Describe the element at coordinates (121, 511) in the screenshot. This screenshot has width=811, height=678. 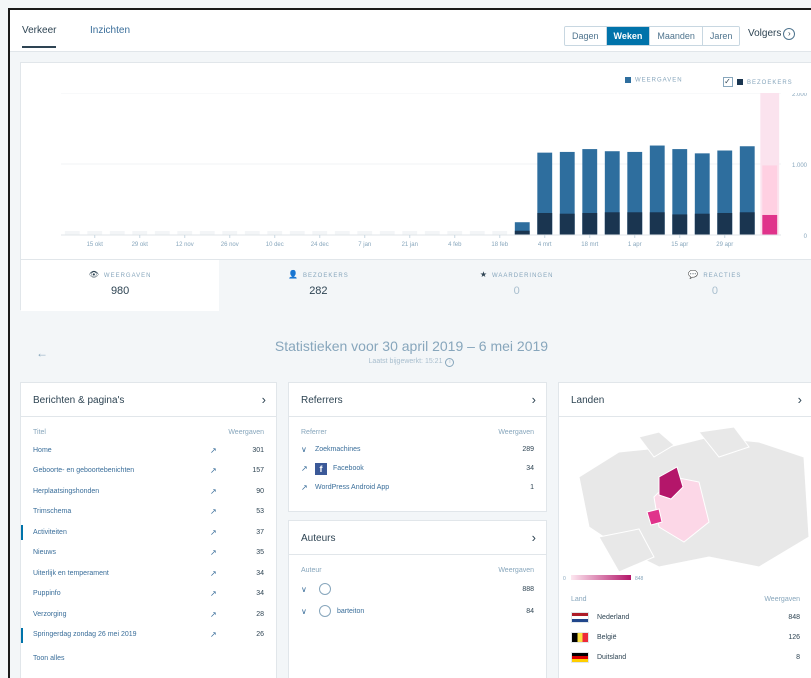
I see `post-title: Trimschema` at that location.